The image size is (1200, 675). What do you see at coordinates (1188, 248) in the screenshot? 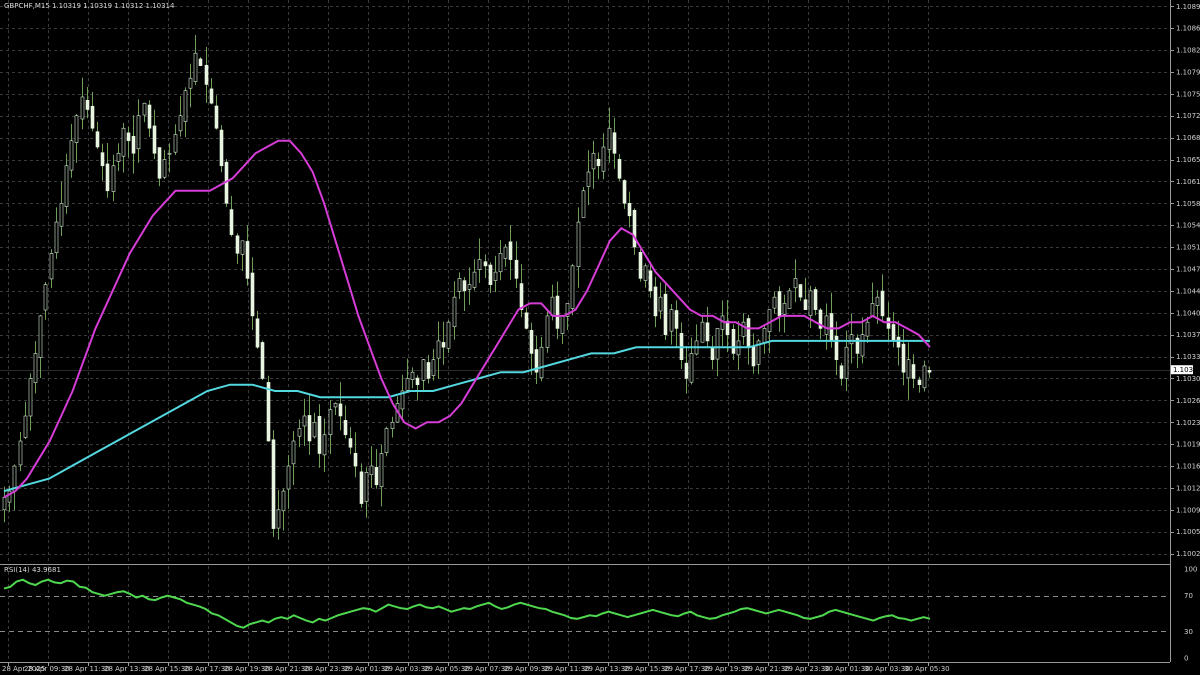
I see `price-tick-label: 1.10510` at bounding box center [1188, 248].